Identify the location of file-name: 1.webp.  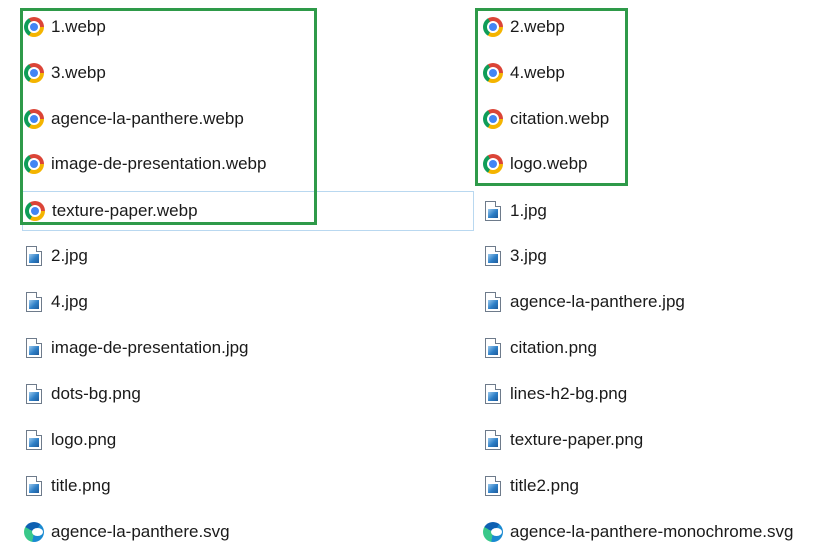
(78, 26).